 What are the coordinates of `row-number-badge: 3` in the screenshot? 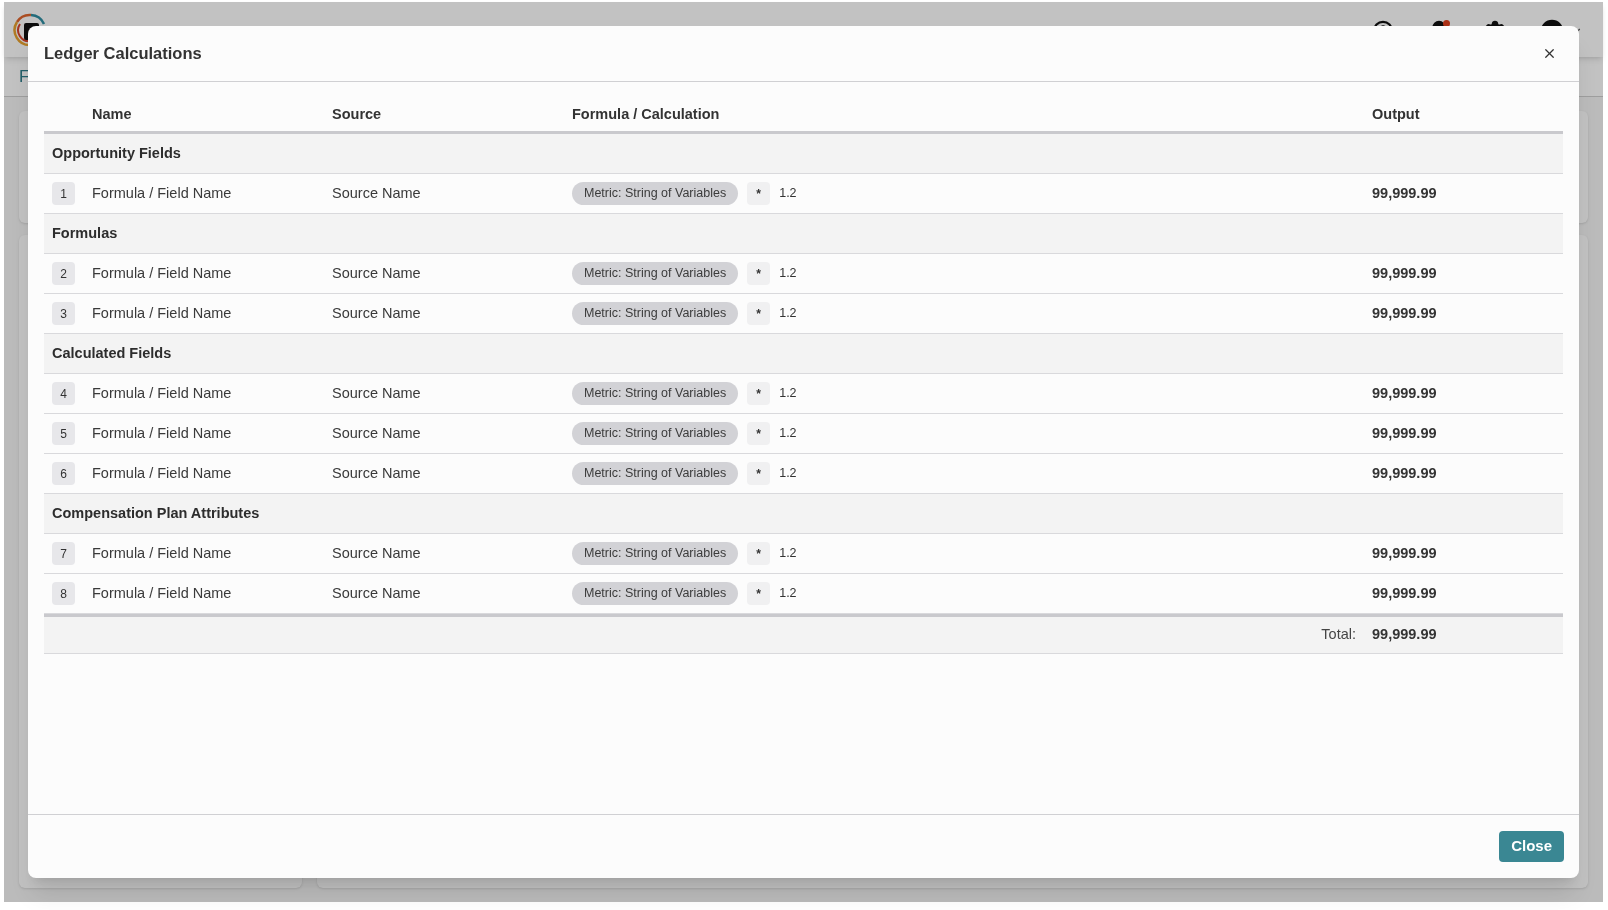 It's located at (63, 313).